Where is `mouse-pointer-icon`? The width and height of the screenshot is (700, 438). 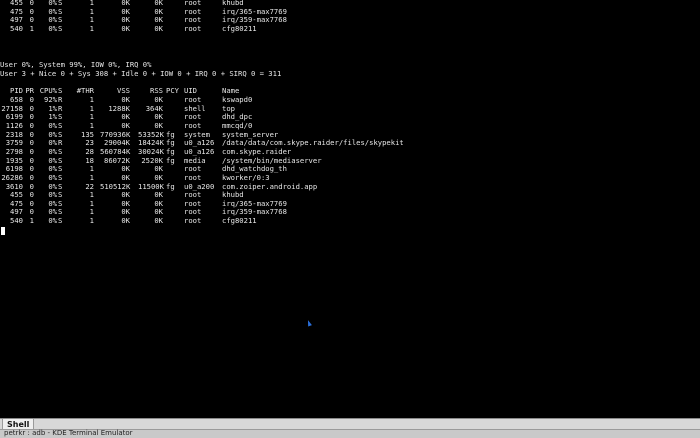 mouse-pointer-icon is located at coordinates (309, 323).